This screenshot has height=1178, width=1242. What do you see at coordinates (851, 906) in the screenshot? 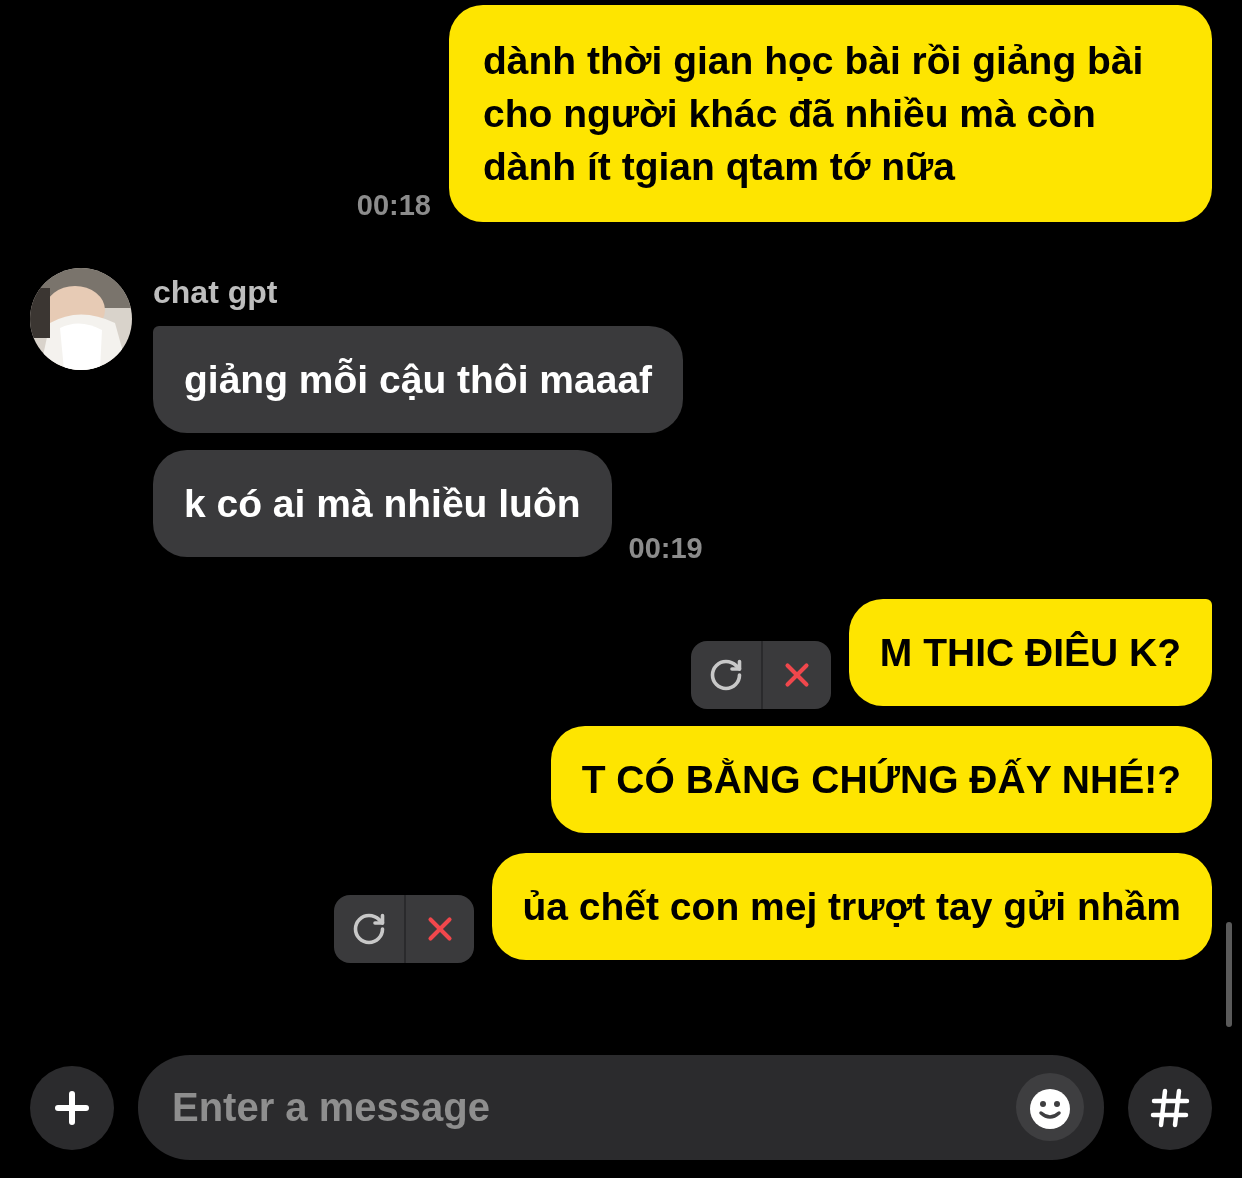
I see `message-bubble: ủa chết con mej trượt tay gửi nhầm` at bounding box center [851, 906].